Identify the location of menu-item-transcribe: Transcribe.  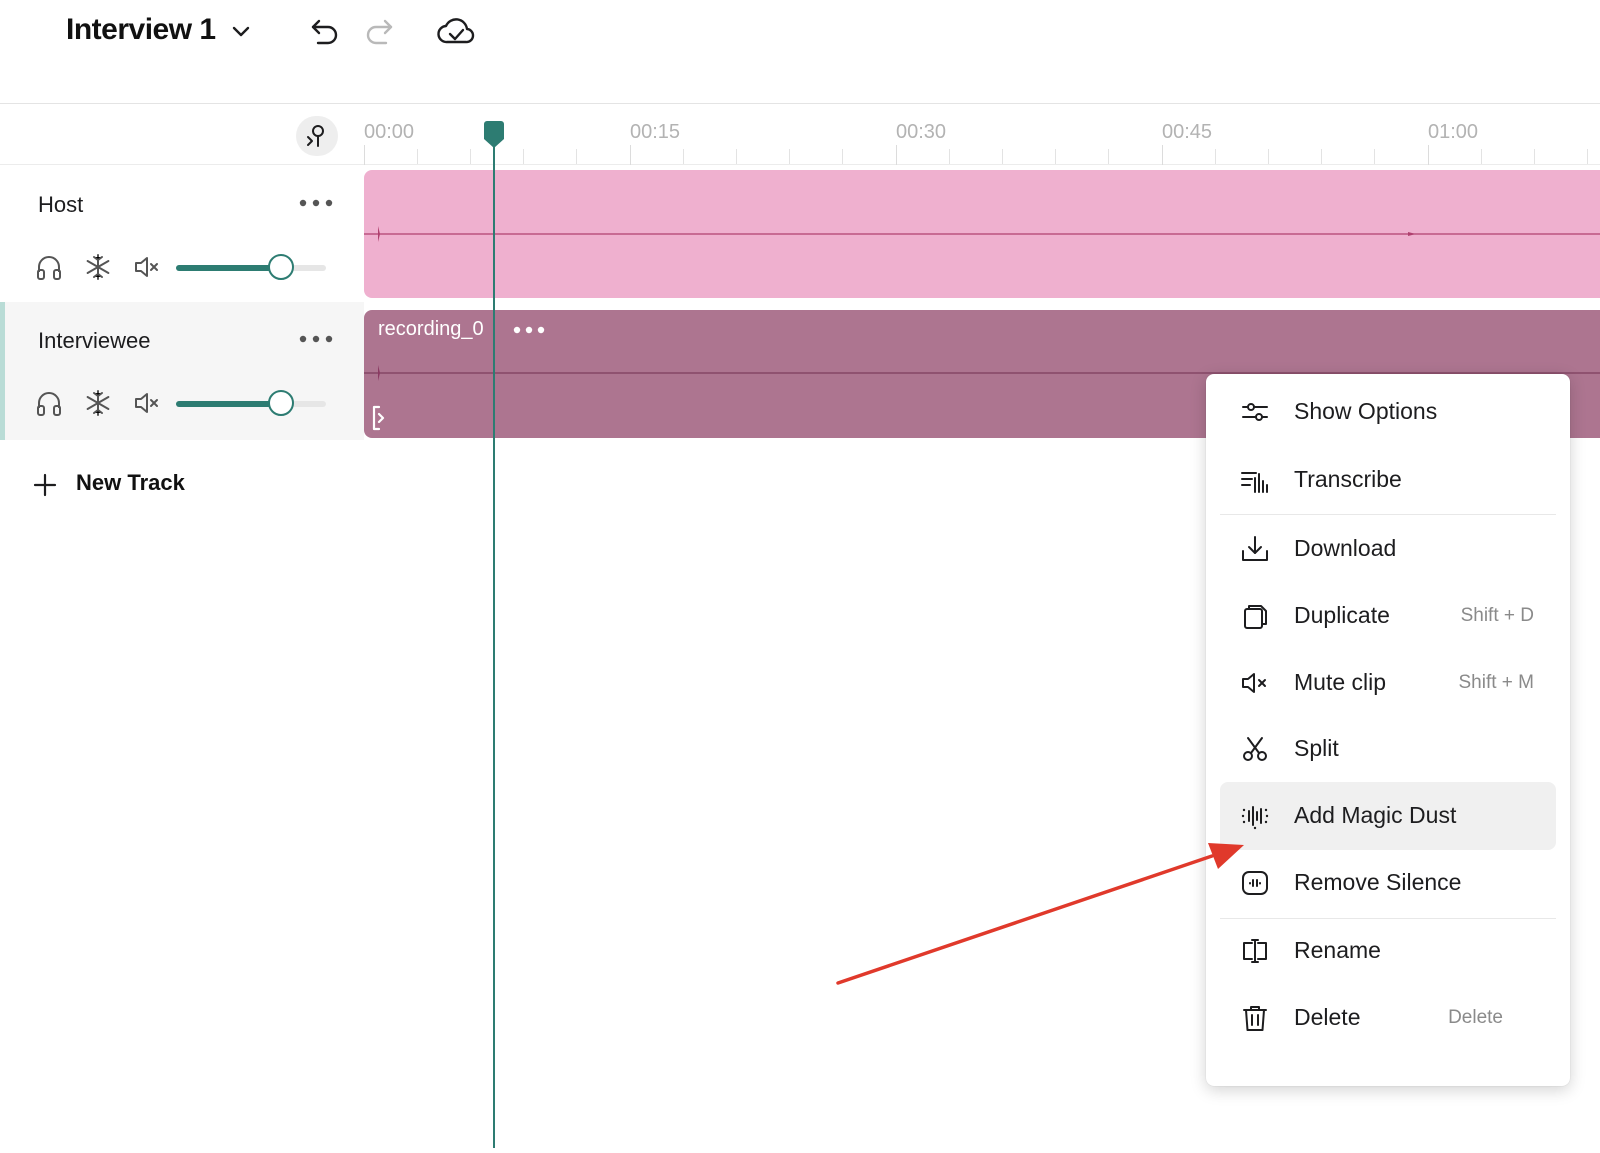
(1388, 480).